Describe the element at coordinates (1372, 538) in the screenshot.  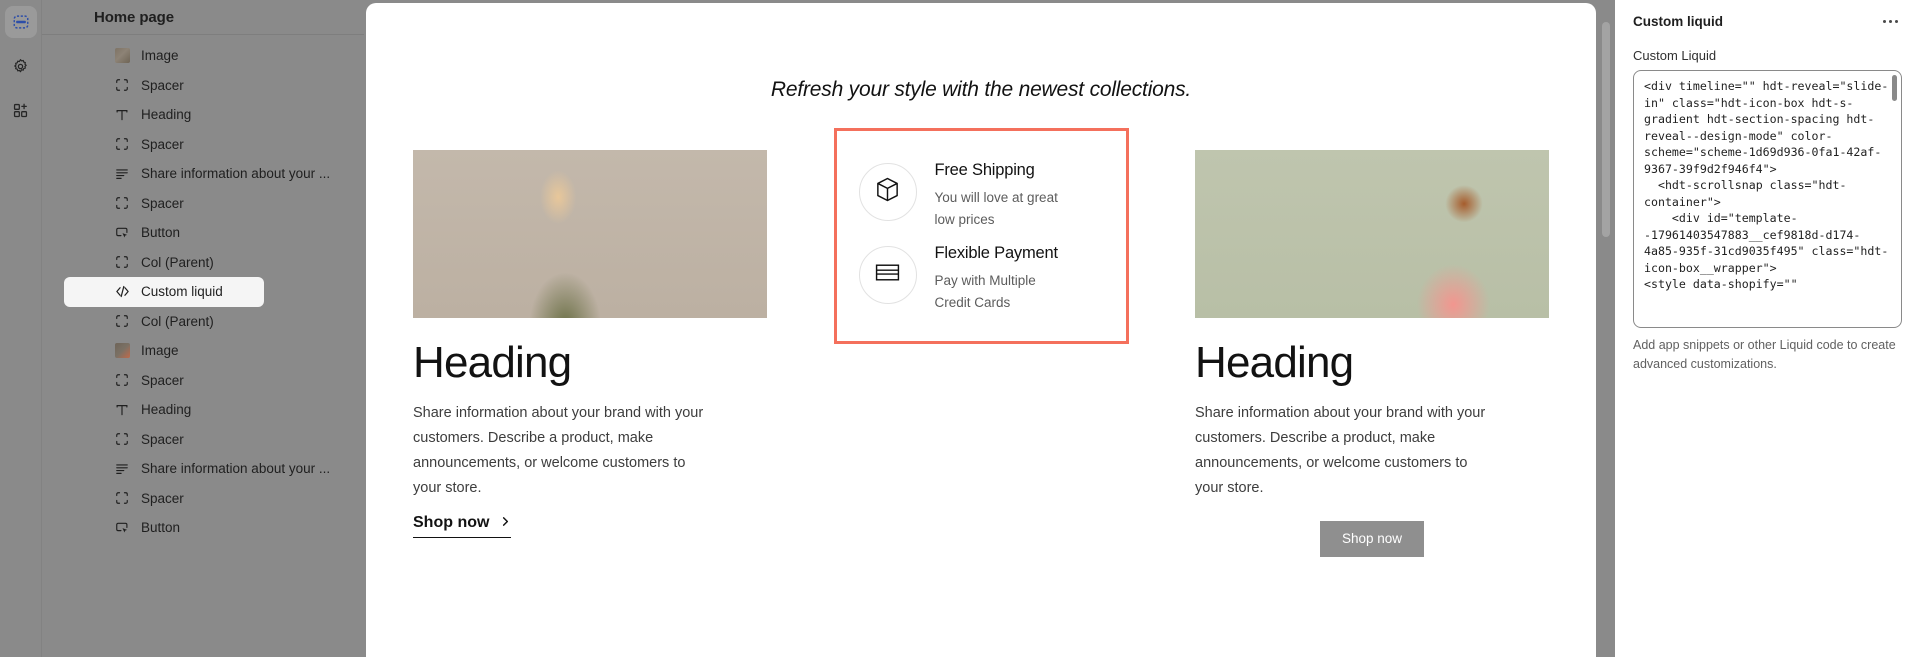
I see `right-shop-now-button: Shop now` at that location.